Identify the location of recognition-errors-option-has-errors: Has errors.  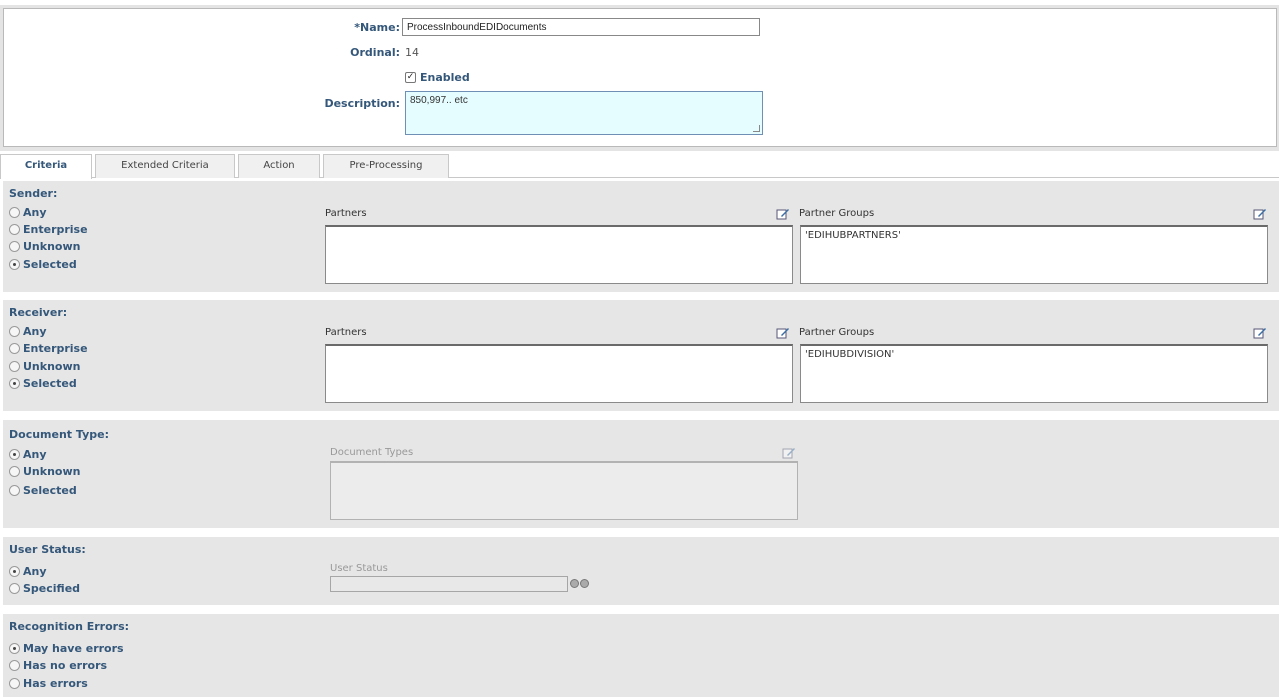
(48, 683).